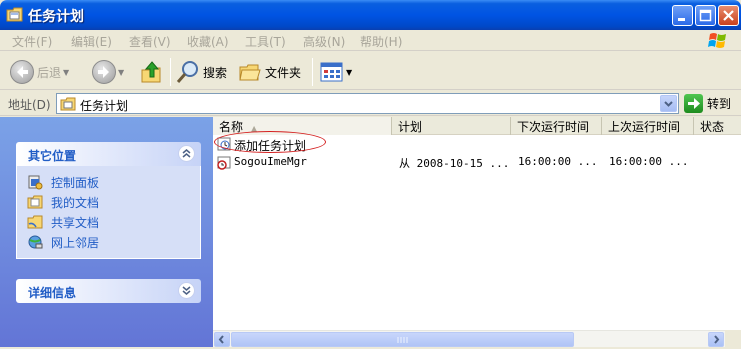 The image size is (741, 349). What do you see at coordinates (49, 72) in the screenshot?
I see `back-label: 后退` at bounding box center [49, 72].